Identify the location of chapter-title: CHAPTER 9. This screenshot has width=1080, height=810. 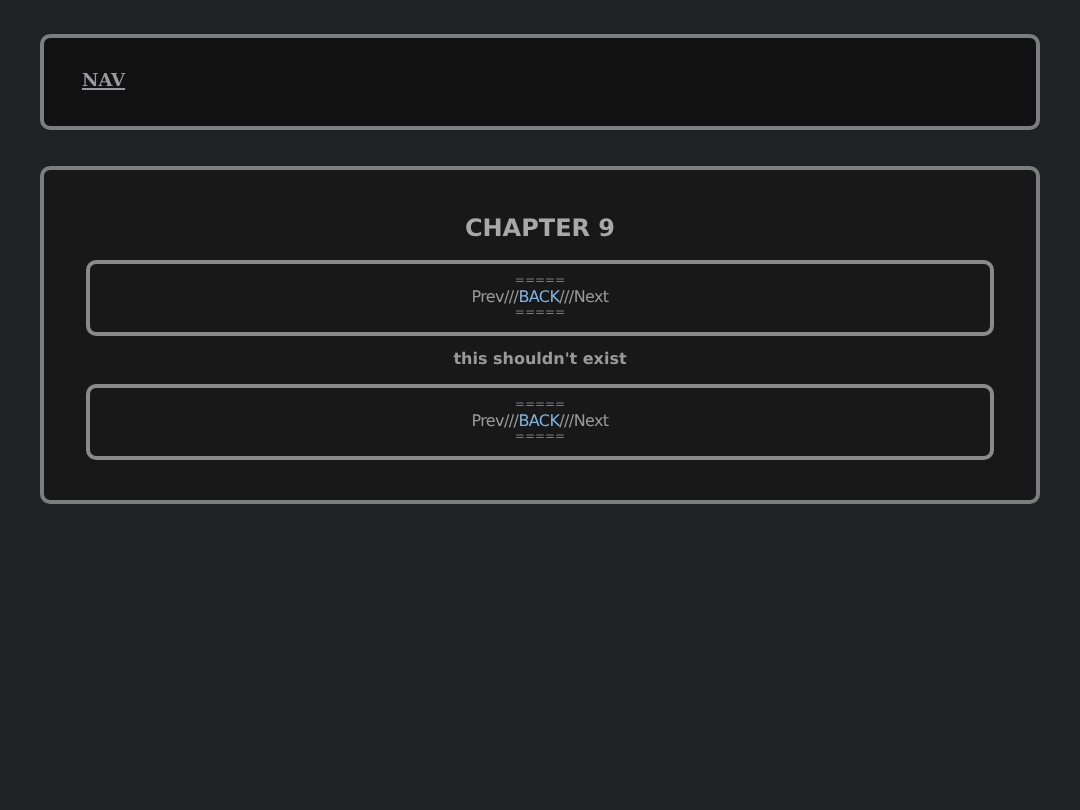
(540, 228).